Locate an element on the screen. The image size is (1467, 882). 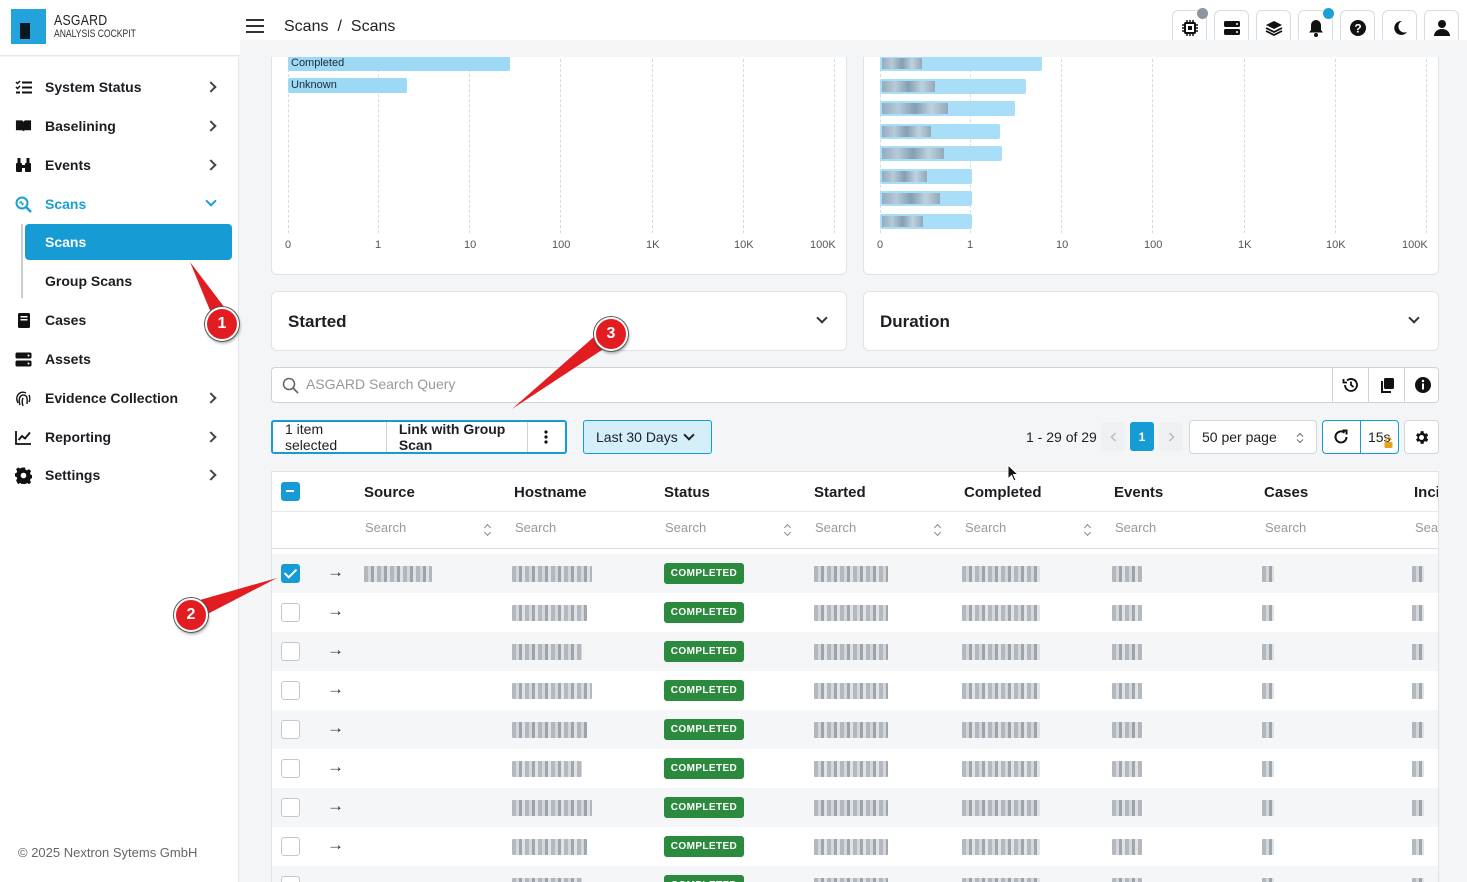
select-all-checkbox is located at coordinates (290, 491).